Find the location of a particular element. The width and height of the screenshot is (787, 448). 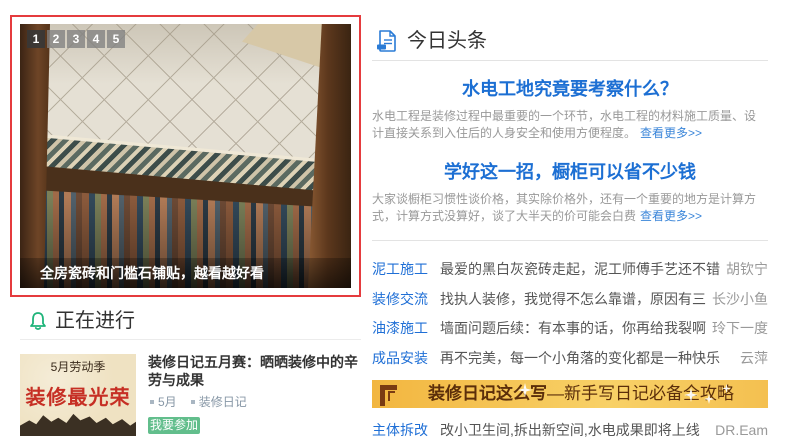

headline-title-link: 学好这一招，橱柜可以省不少钱 is located at coordinates (570, 172).